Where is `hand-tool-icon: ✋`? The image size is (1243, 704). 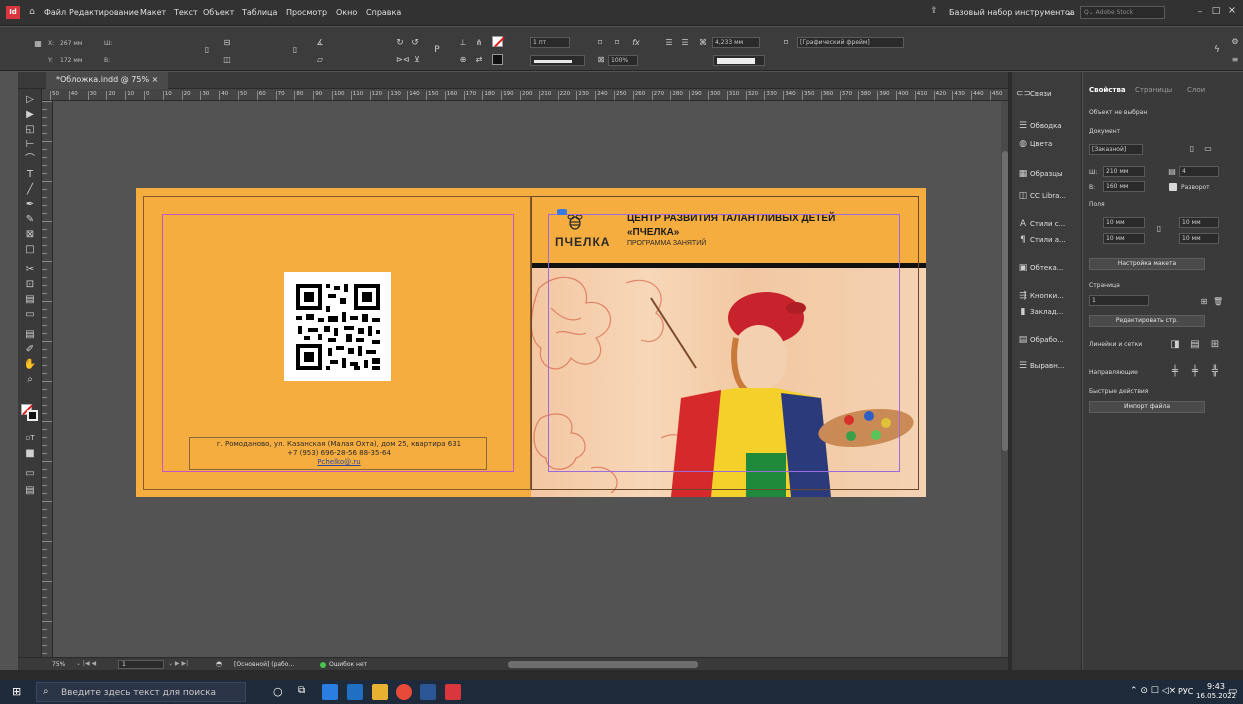
hand-tool-icon: ✋ is located at coordinates (30, 365).